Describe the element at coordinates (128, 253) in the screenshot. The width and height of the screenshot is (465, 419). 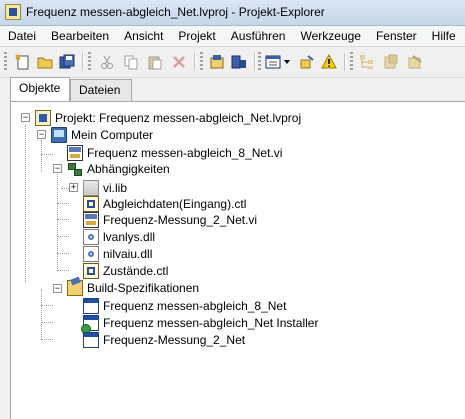
I see `tree-item-label: nilvaiu.dll` at that location.